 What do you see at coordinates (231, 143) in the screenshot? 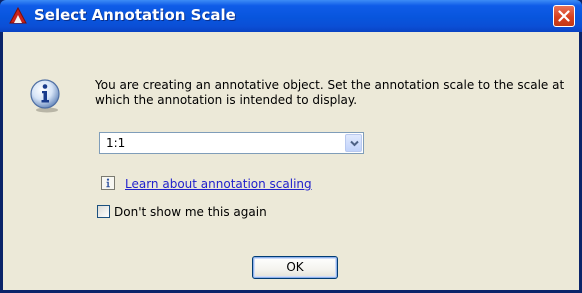
I see `annotation-scale-dropdown: 1:1` at bounding box center [231, 143].